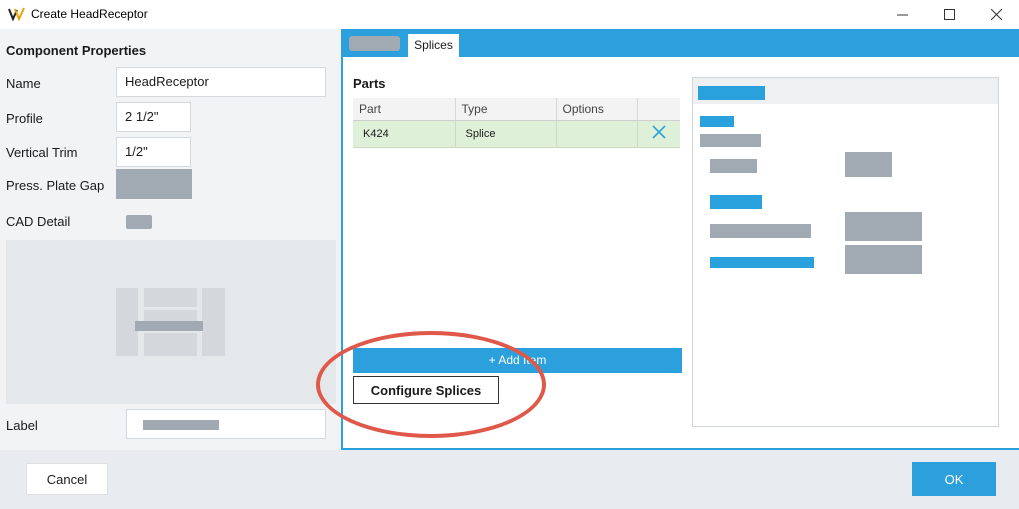 This screenshot has width=1019, height=509. I want to click on highlight-annotation, so click(431, 384).